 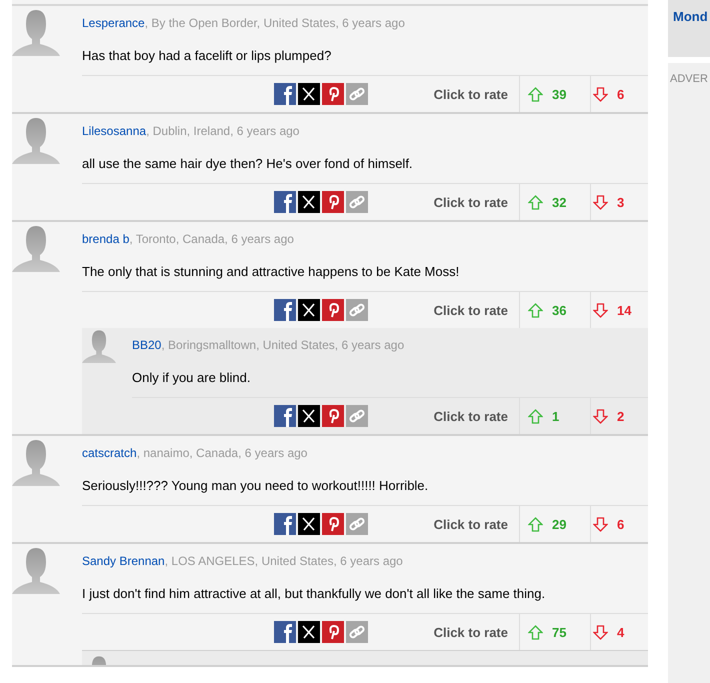 What do you see at coordinates (256, 486) in the screenshot?
I see `comment-text: Seriously!!!??? Young man you need to workout!!!!! Horrible.` at bounding box center [256, 486].